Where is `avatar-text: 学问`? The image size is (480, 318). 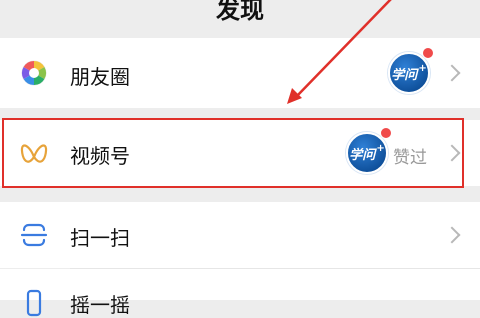 avatar-text: 学问 is located at coordinates (404, 75).